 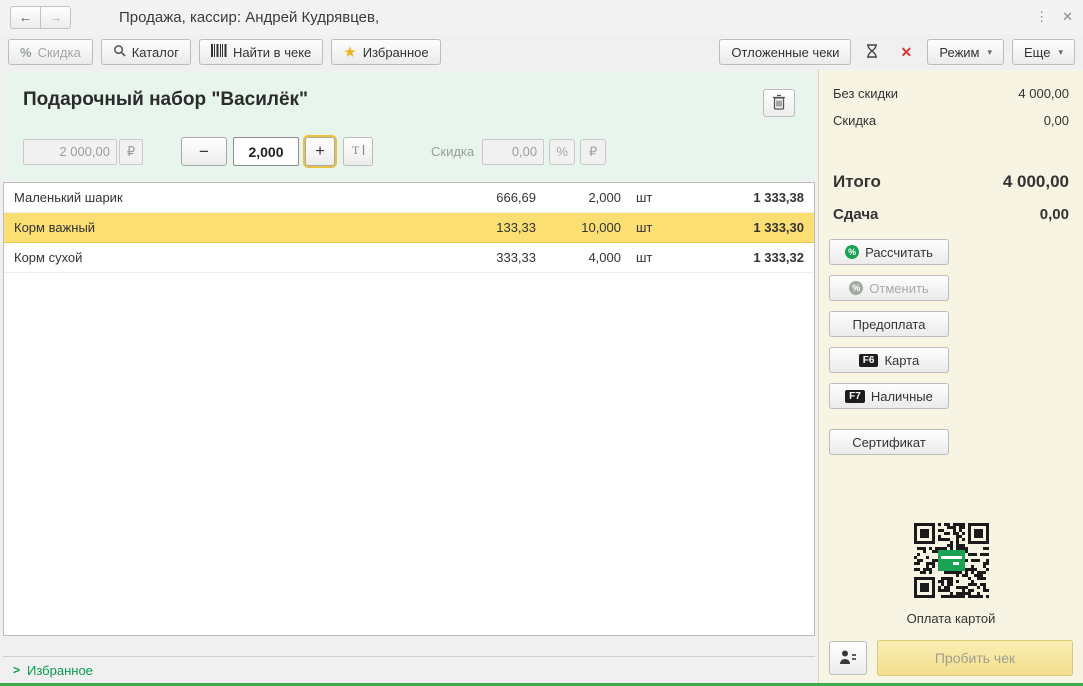 I want to click on prepayment-label: Предоплата, so click(x=889, y=324).